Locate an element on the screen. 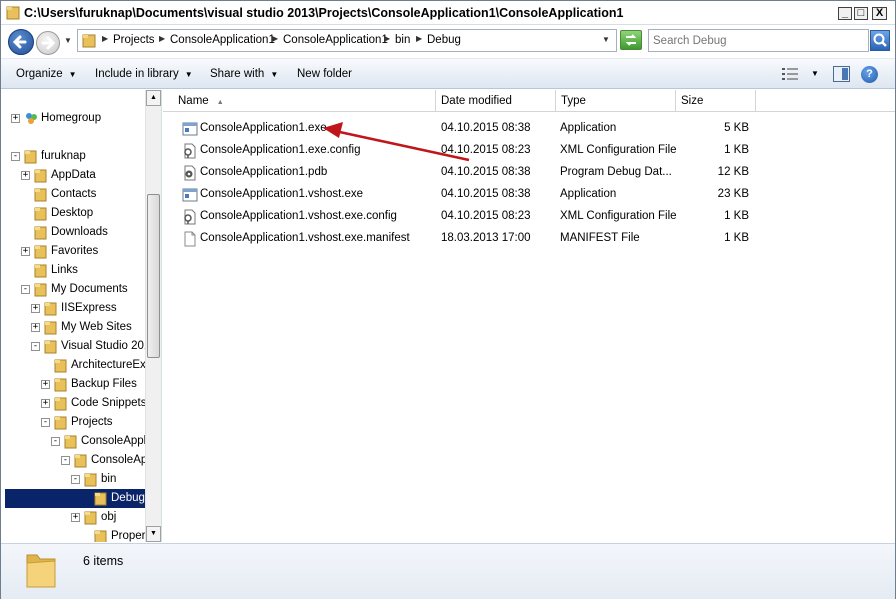  nav-item-downloads: Downloads is located at coordinates (73, 232).